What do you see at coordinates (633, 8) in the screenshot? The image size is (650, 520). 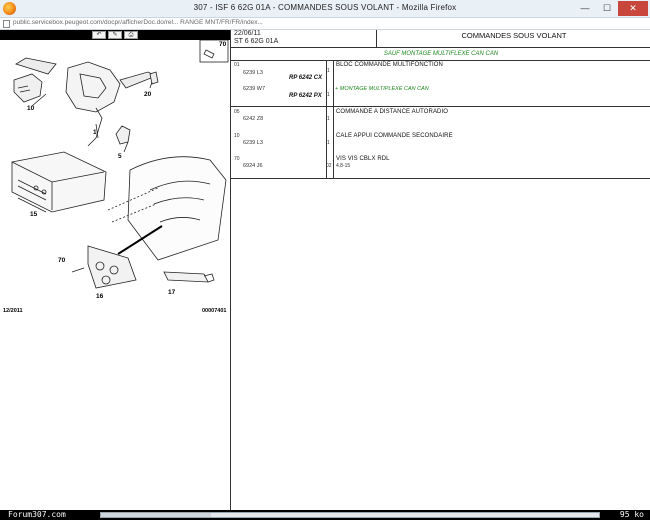 I see `close-button: ✕` at bounding box center [633, 8].